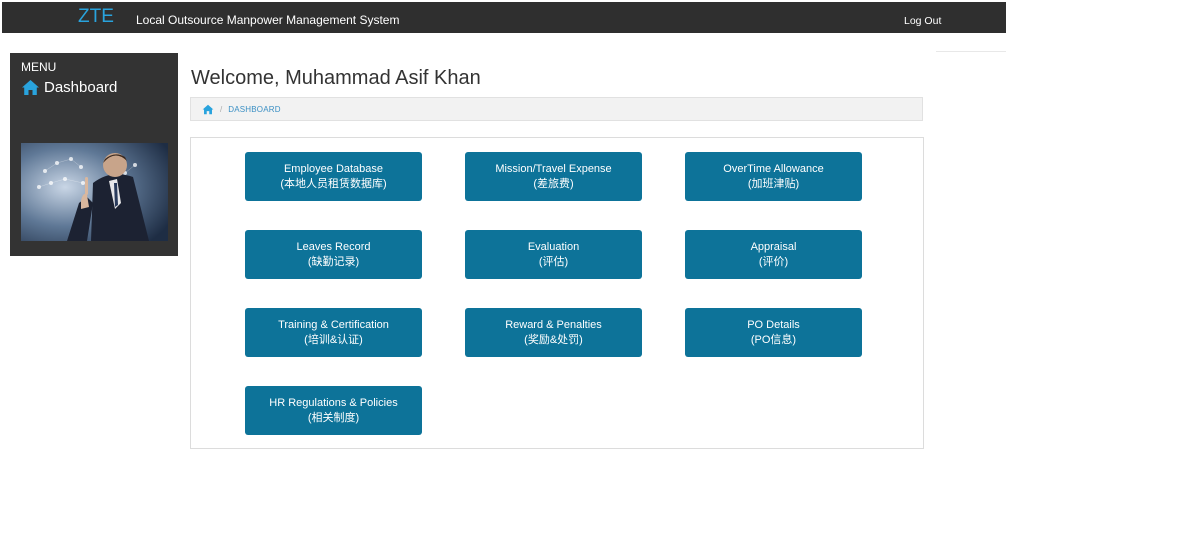  Describe the element at coordinates (39, 67) in the screenshot. I see `menu-label: MENU` at that location.